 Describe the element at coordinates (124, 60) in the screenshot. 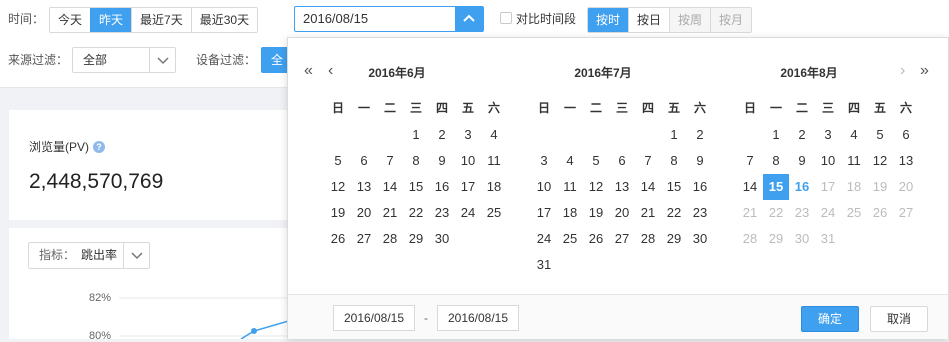

I see `source-filter-select: 全部` at that location.